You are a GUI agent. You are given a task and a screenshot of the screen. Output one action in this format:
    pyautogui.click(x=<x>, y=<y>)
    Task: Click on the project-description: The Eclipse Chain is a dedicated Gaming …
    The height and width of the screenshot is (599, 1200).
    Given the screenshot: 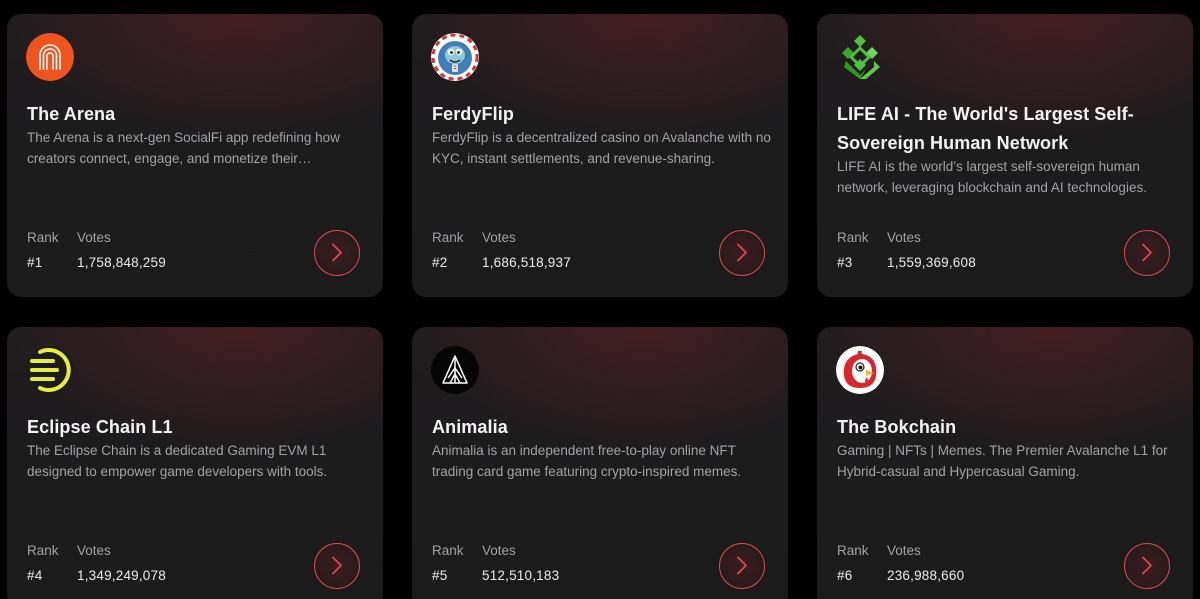 What is the action you would take?
    pyautogui.click(x=177, y=461)
    